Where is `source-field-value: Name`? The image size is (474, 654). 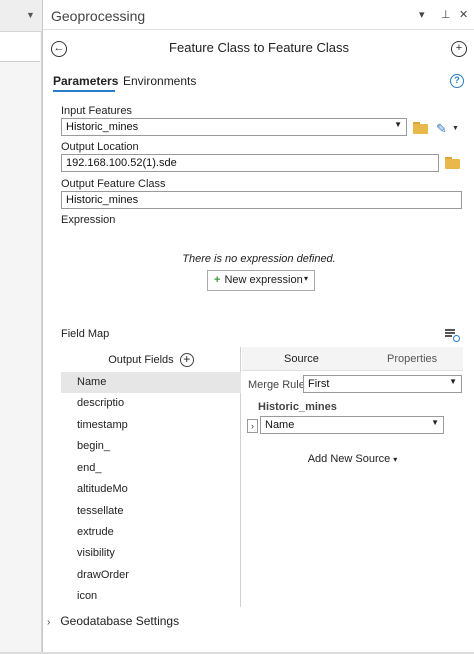
source-field-value: Name is located at coordinates (280, 425).